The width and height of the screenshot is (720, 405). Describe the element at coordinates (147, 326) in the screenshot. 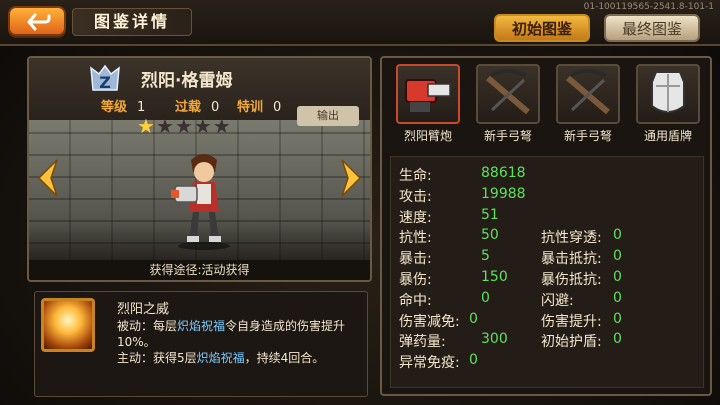

I see `skill-passive-prefix: 被动：每层` at that location.